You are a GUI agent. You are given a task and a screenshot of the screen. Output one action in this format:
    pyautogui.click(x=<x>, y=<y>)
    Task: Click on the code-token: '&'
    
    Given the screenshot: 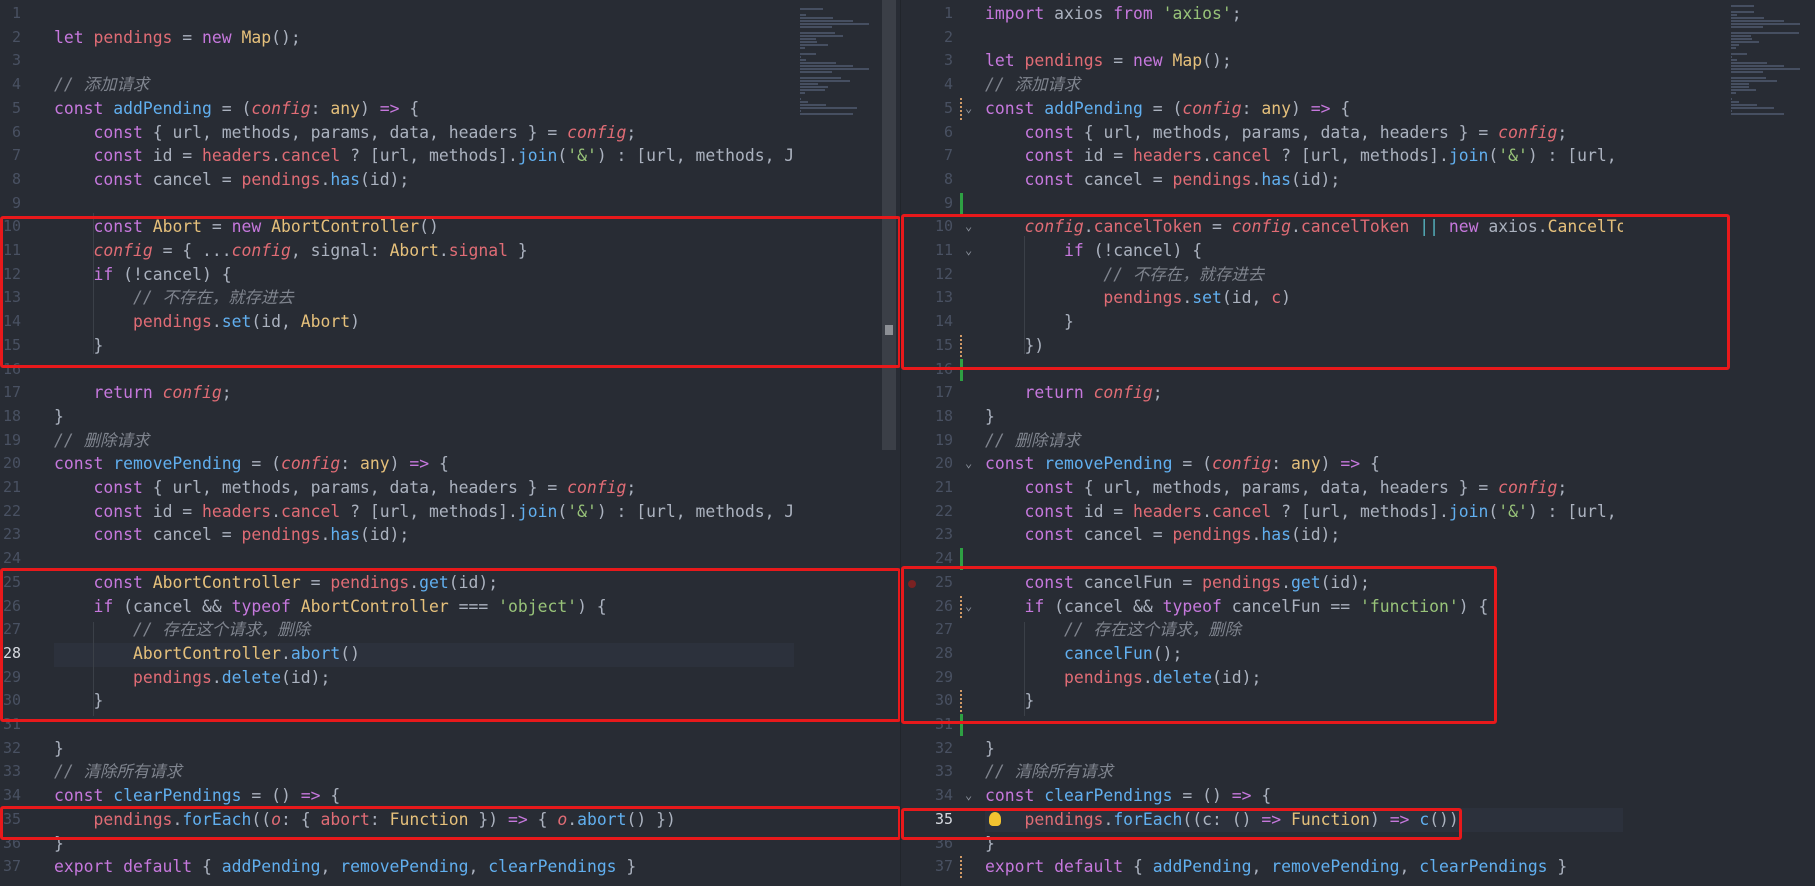 What is the action you would take?
    pyautogui.click(x=582, y=511)
    